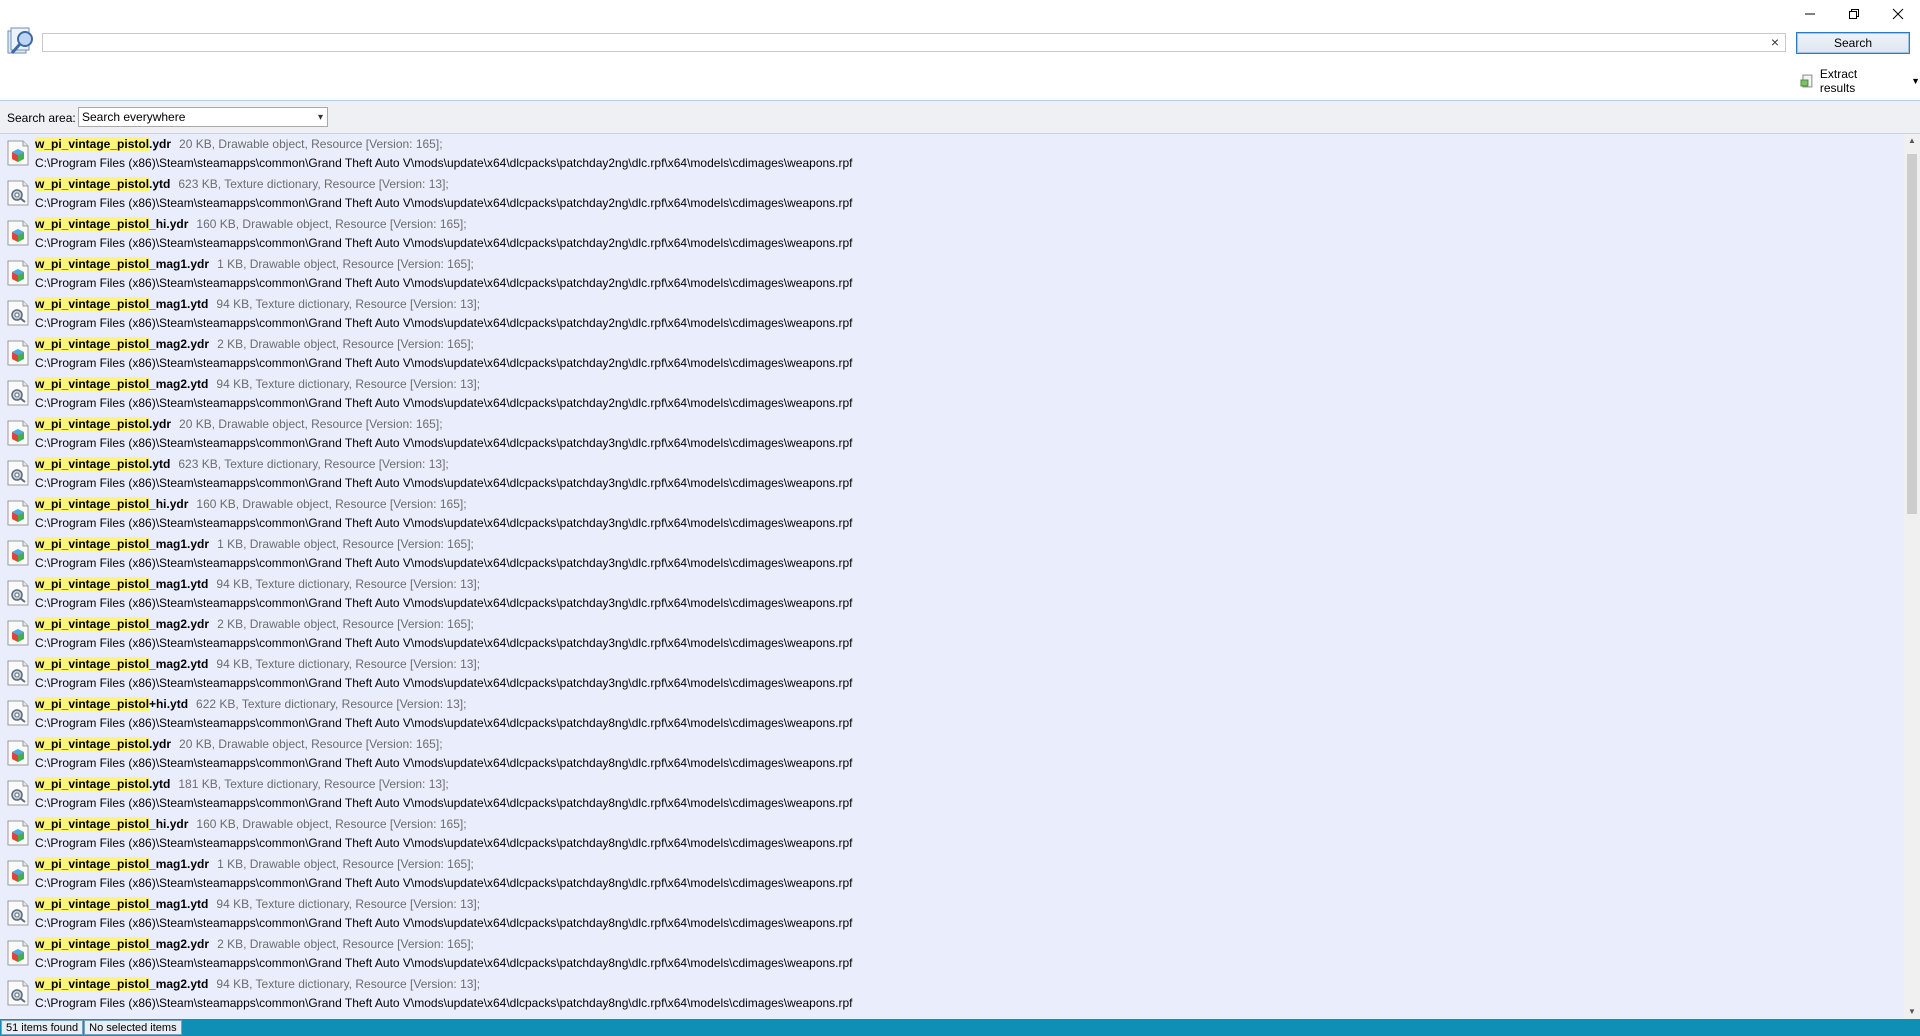  I want to click on window-caption-buttons, so click(1854, 14).